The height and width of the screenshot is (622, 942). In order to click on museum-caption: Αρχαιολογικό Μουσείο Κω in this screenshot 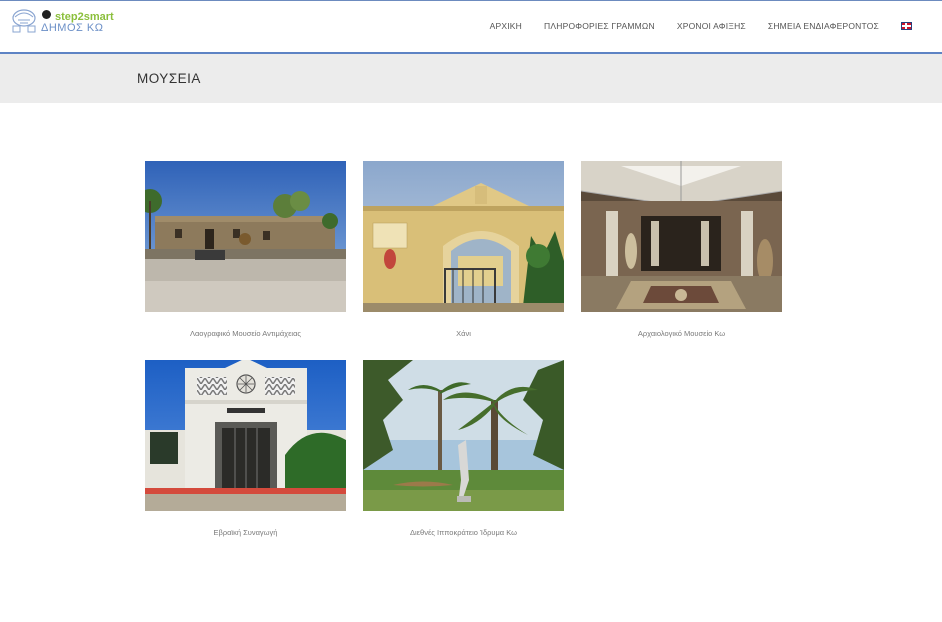, I will do `click(681, 333)`.